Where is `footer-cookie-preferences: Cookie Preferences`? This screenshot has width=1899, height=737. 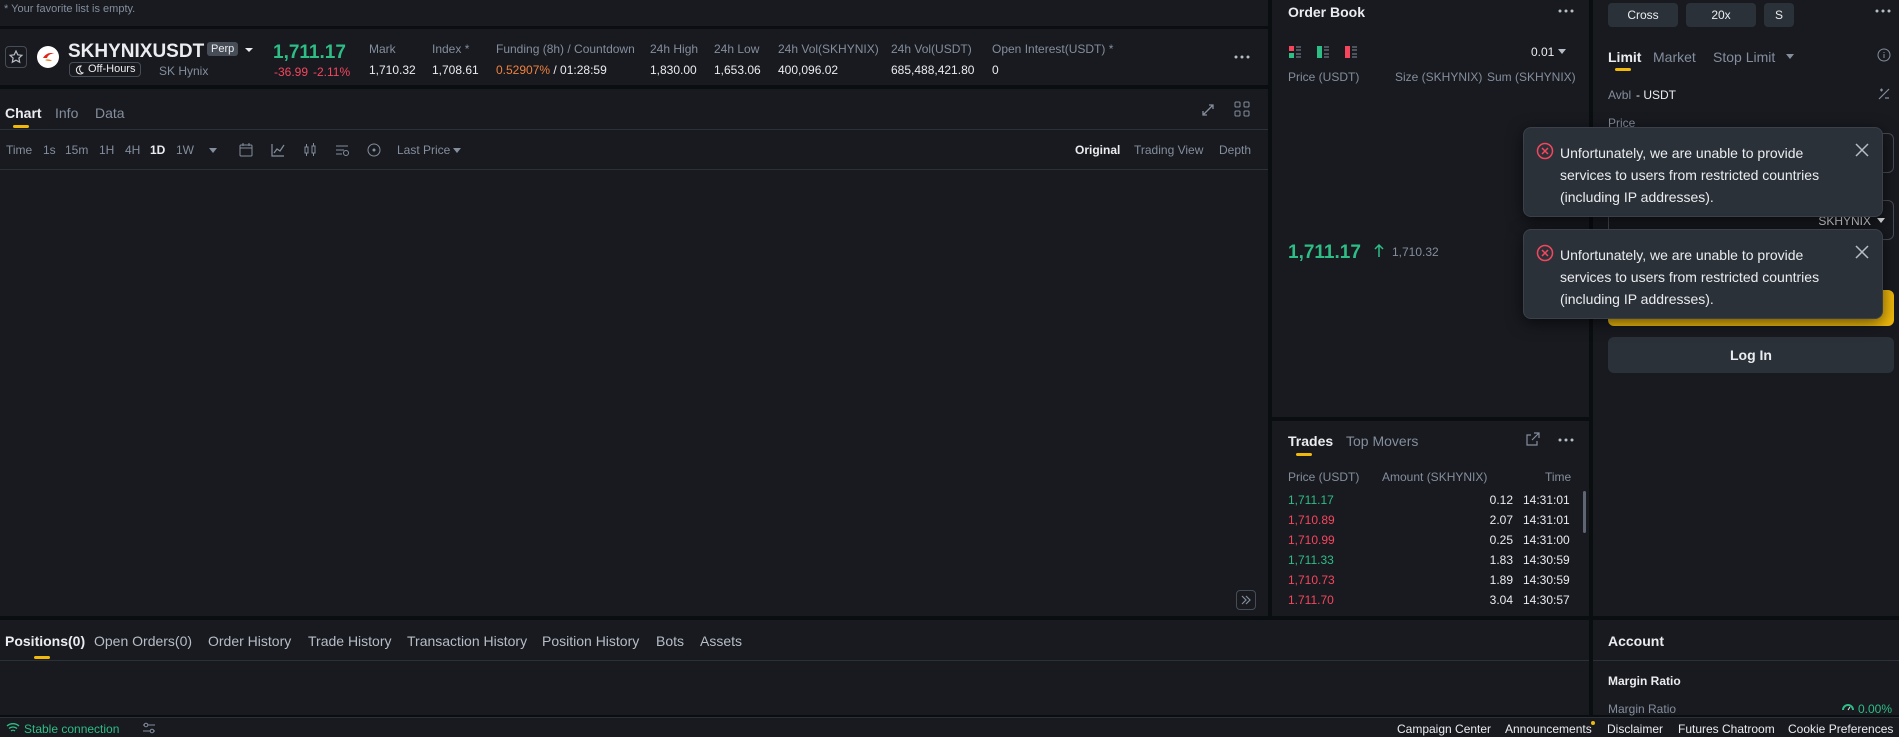
footer-cookie-preferences: Cookie Preferences is located at coordinates (1840, 729).